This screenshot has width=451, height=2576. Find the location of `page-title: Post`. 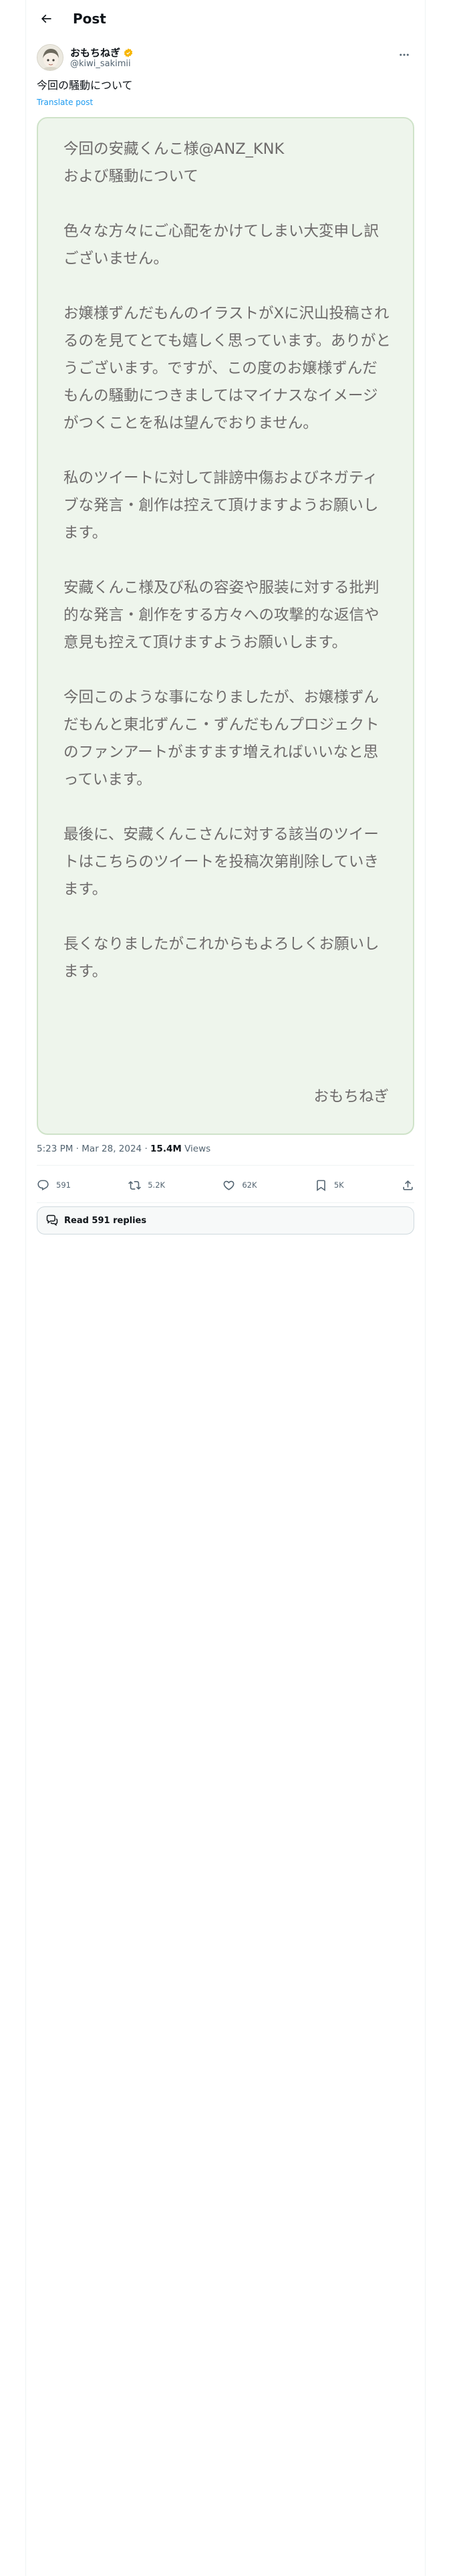

page-title: Post is located at coordinates (89, 19).